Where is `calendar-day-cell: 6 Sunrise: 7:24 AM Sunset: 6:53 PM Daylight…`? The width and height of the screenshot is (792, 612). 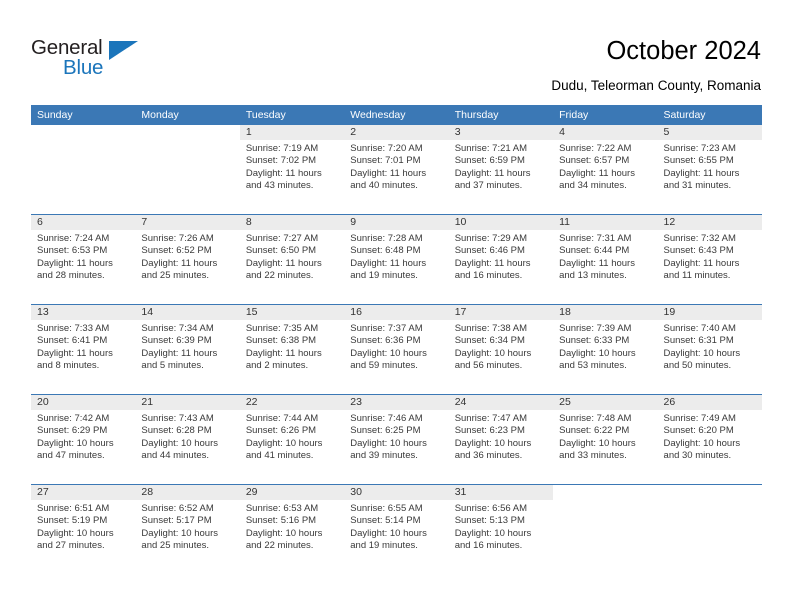 calendar-day-cell: 6 Sunrise: 7:24 AM Sunset: 6:53 PM Daylight… is located at coordinates (83, 259).